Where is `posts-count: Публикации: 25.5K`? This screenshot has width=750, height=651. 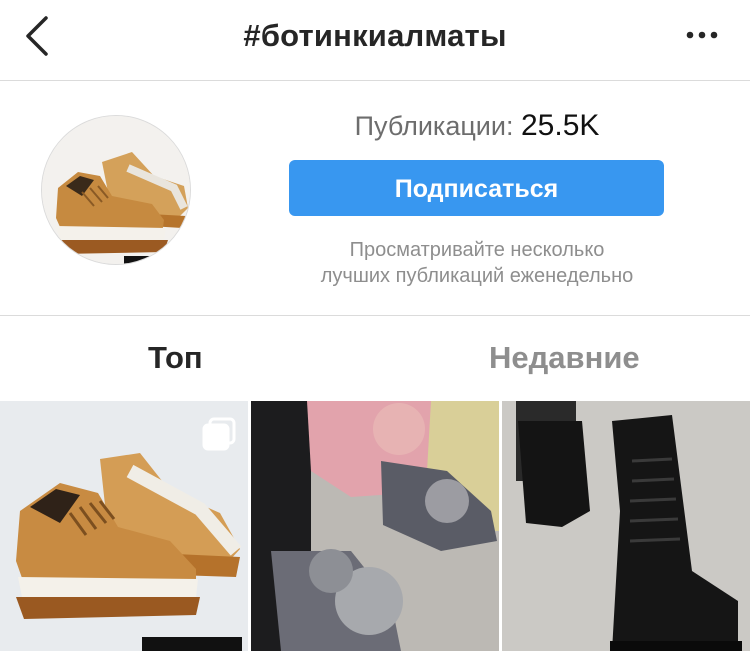 posts-count: Публикации: 25.5K is located at coordinates (477, 126).